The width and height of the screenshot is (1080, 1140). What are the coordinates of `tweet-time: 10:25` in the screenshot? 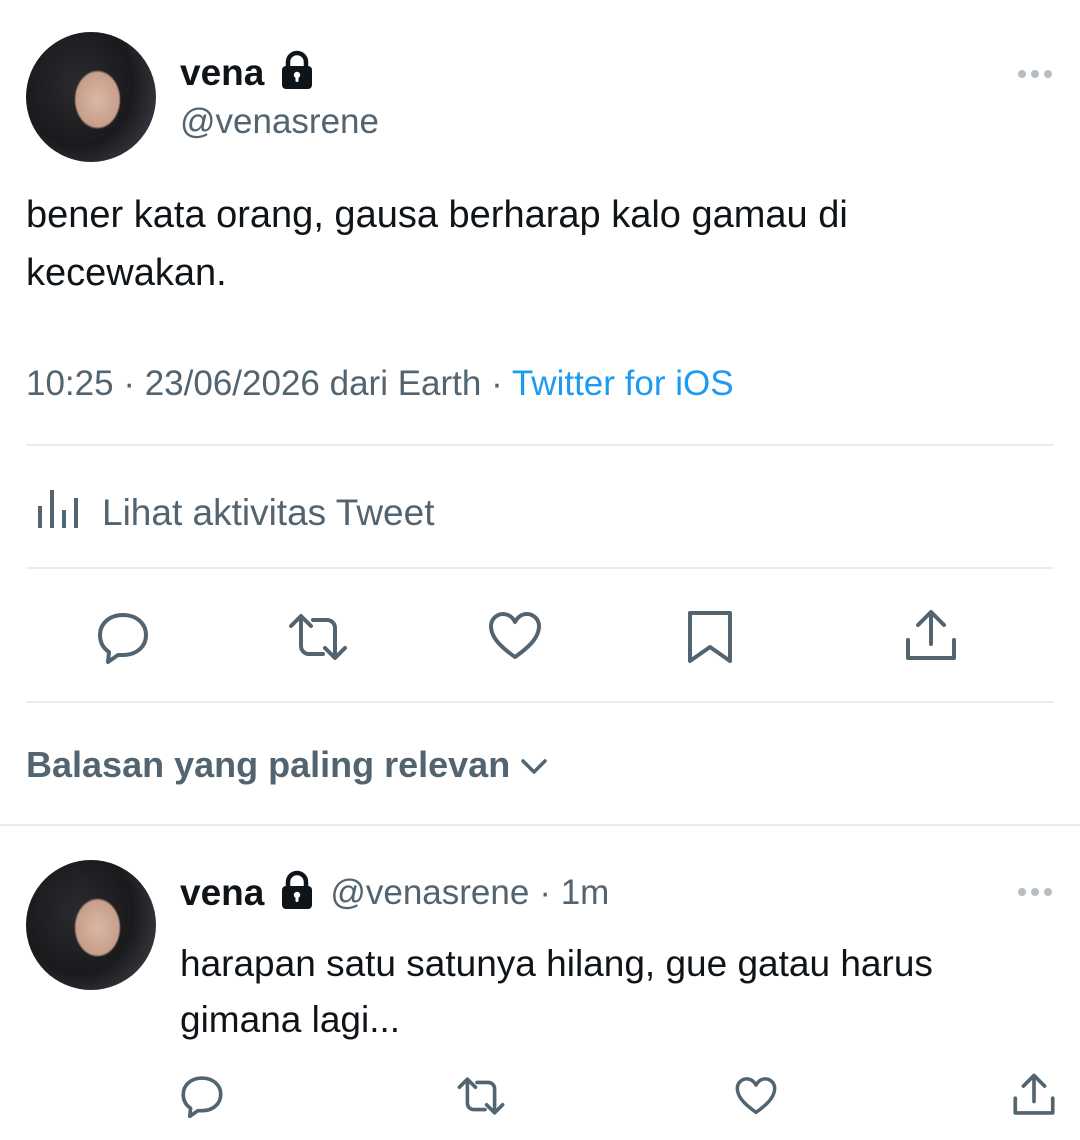 It's located at (70, 383).